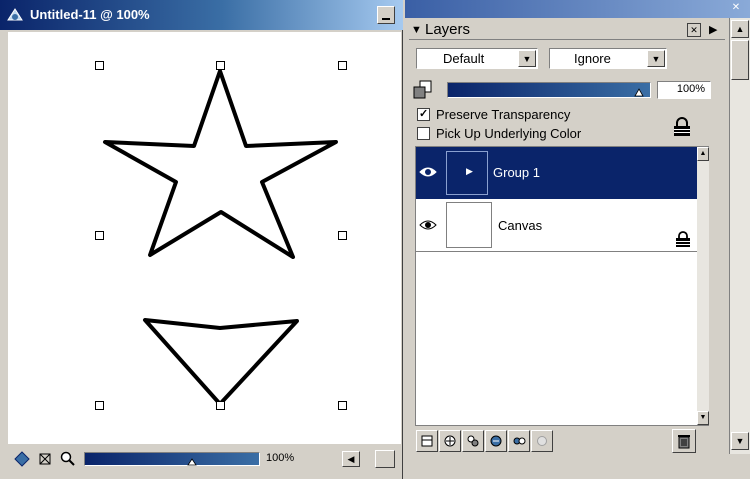 The width and height of the screenshot is (750, 479). Describe the element at coordinates (464, 58) in the screenshot. I see `blend-mode-value: Default` at that location.